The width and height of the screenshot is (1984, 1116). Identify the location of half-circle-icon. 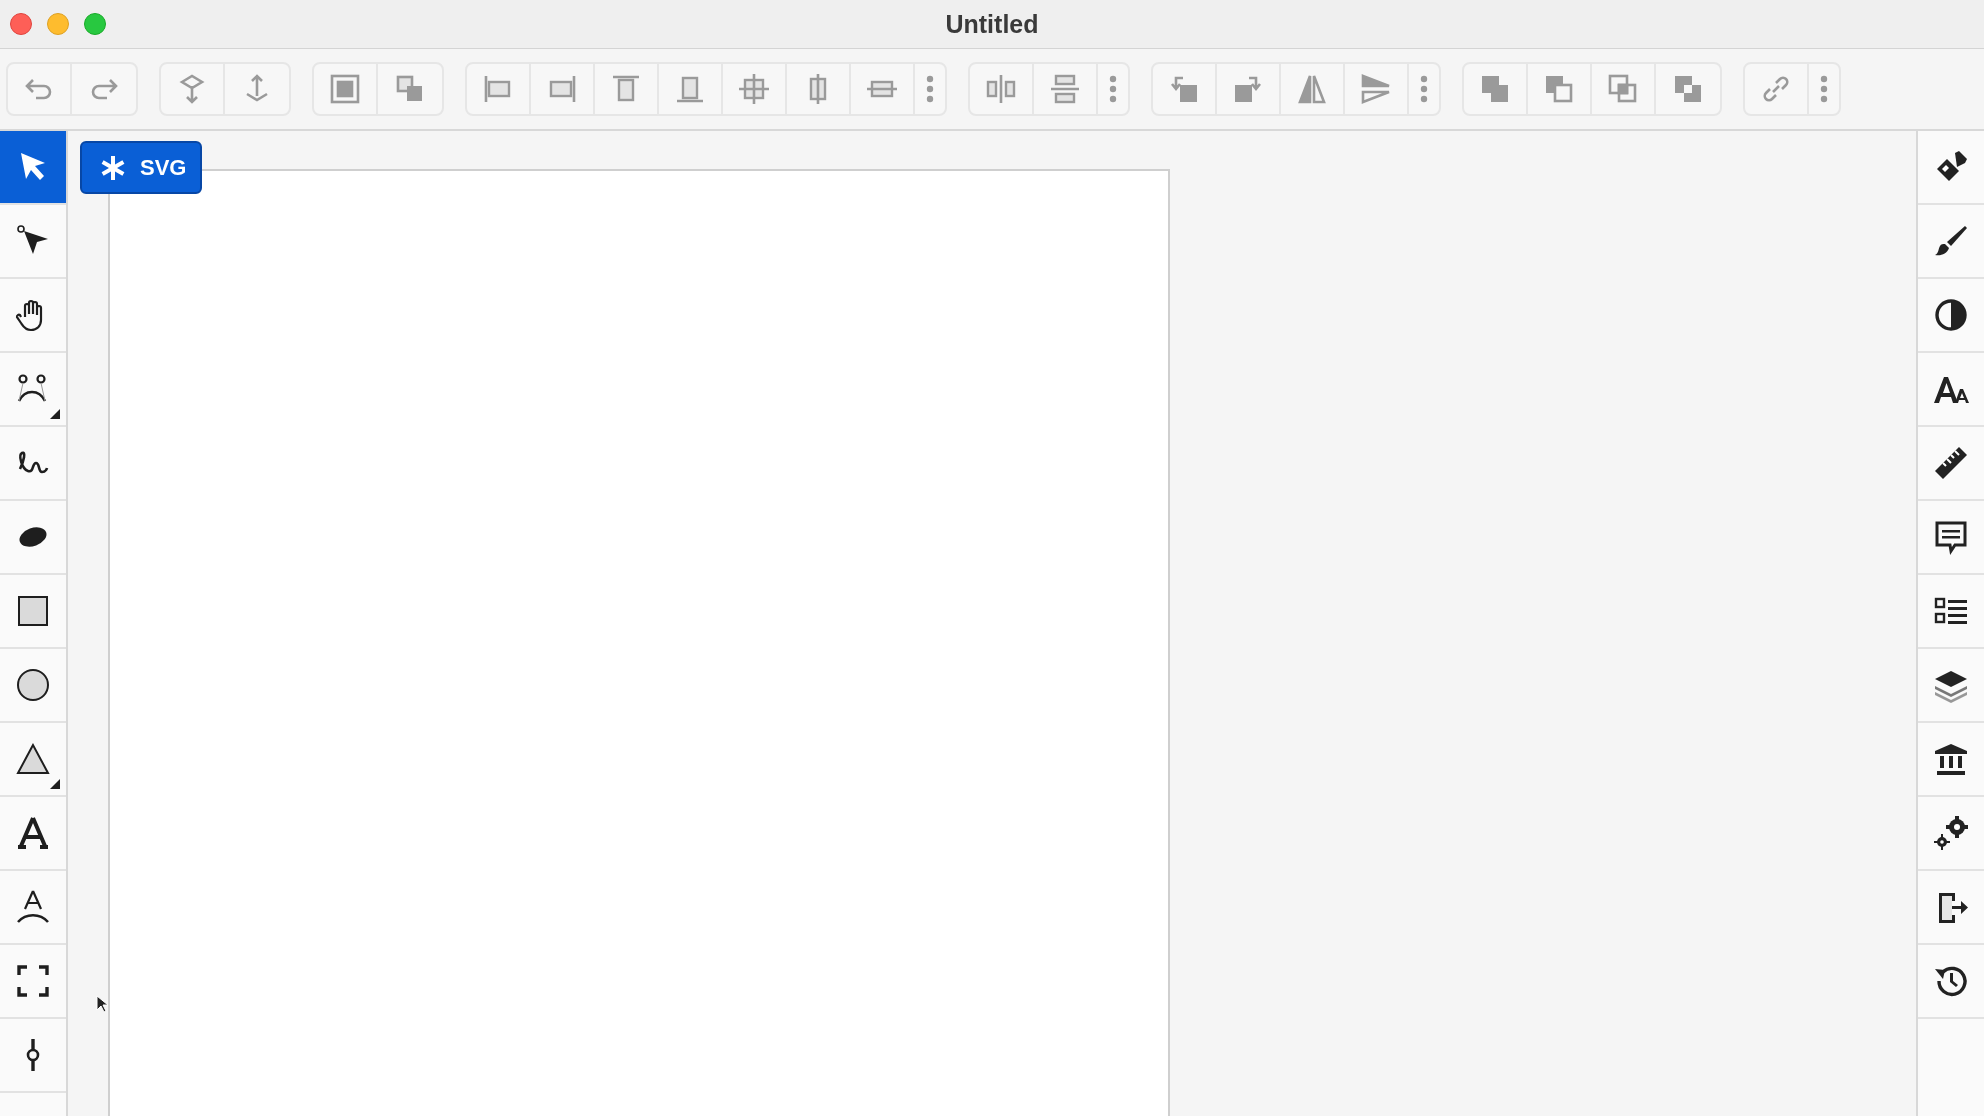
(1951, 315).